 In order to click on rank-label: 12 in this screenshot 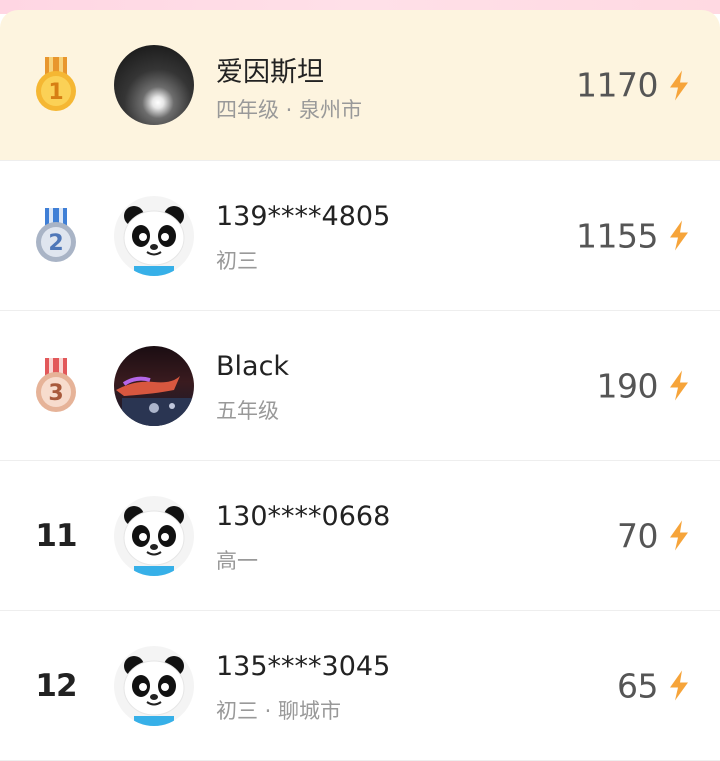, I will do `click(56, 685)`.